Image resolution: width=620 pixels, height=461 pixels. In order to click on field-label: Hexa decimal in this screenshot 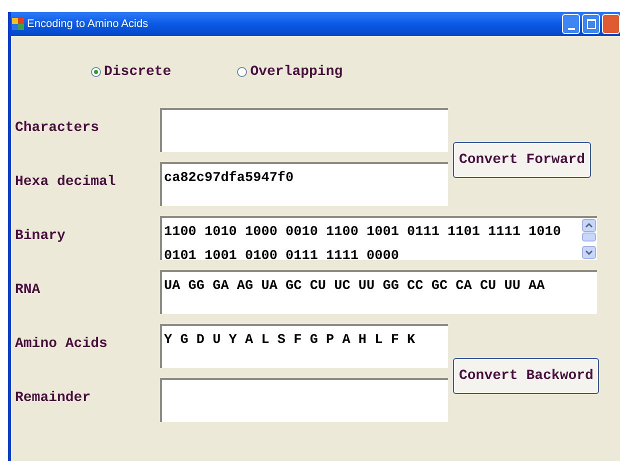, I will do `click(65, 182)`.